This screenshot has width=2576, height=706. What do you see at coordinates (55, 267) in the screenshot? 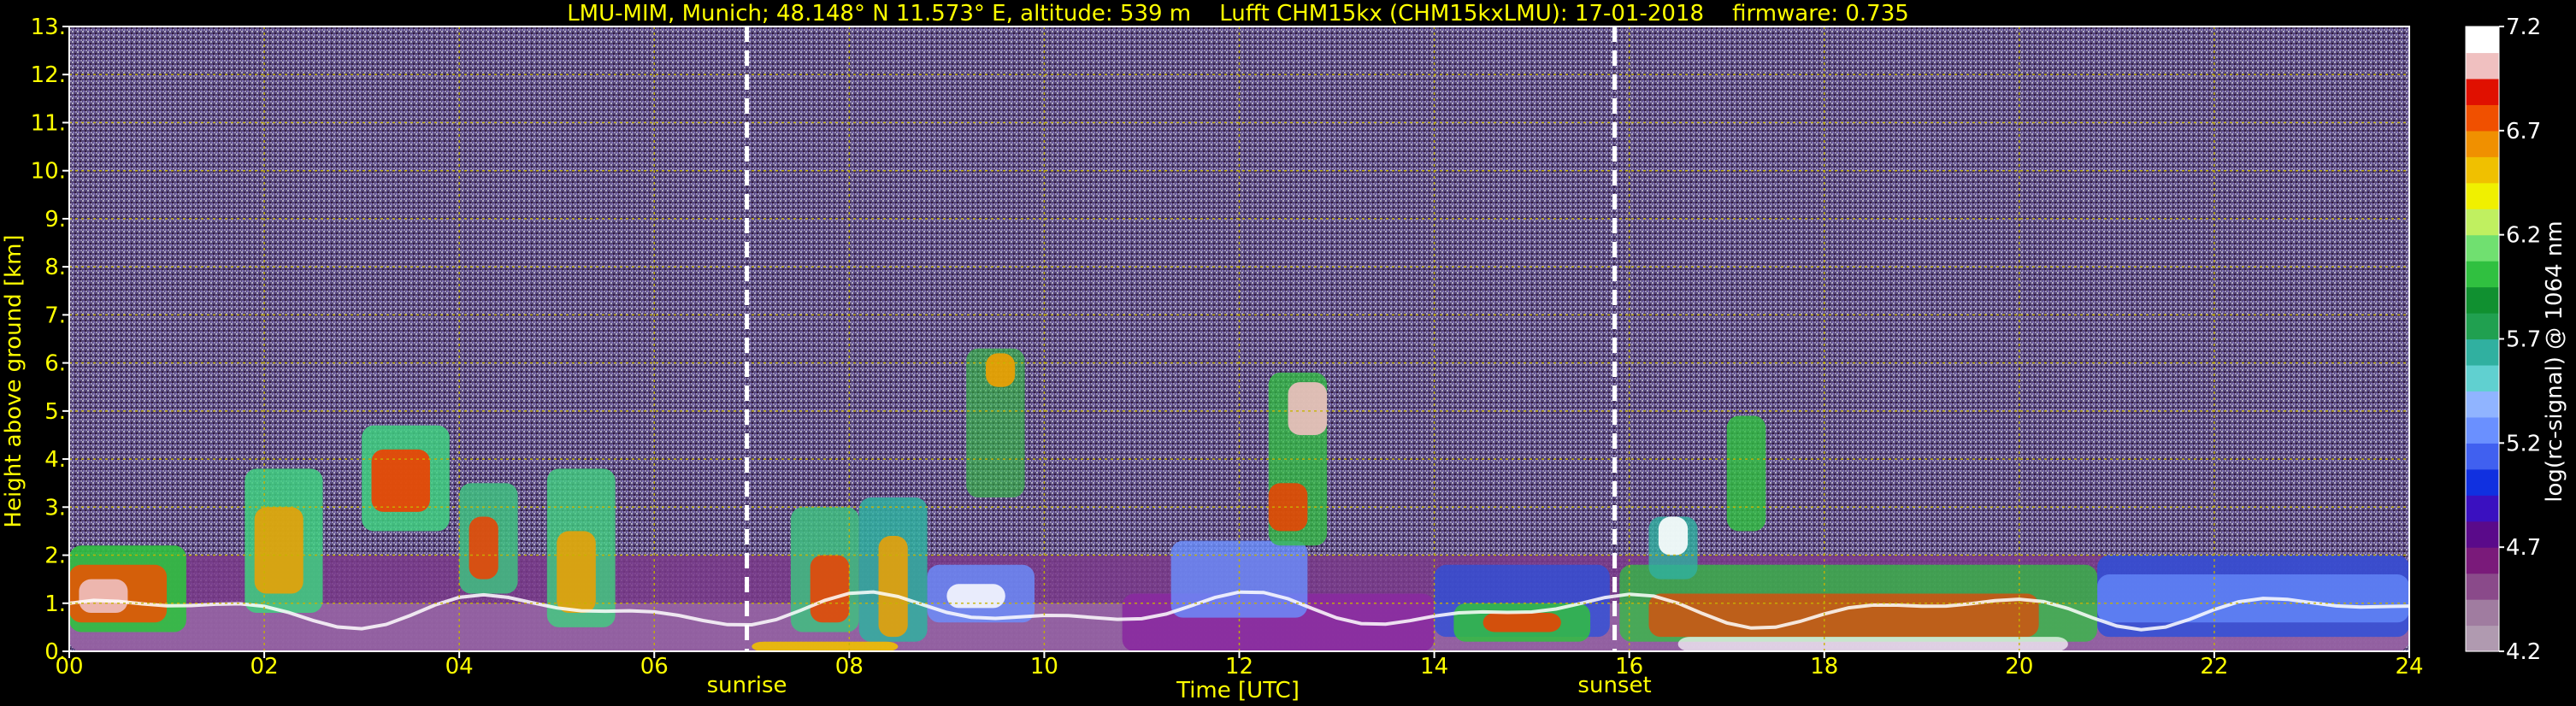
I see `y-tick-label: 8.` at bounding box center [55, 267].